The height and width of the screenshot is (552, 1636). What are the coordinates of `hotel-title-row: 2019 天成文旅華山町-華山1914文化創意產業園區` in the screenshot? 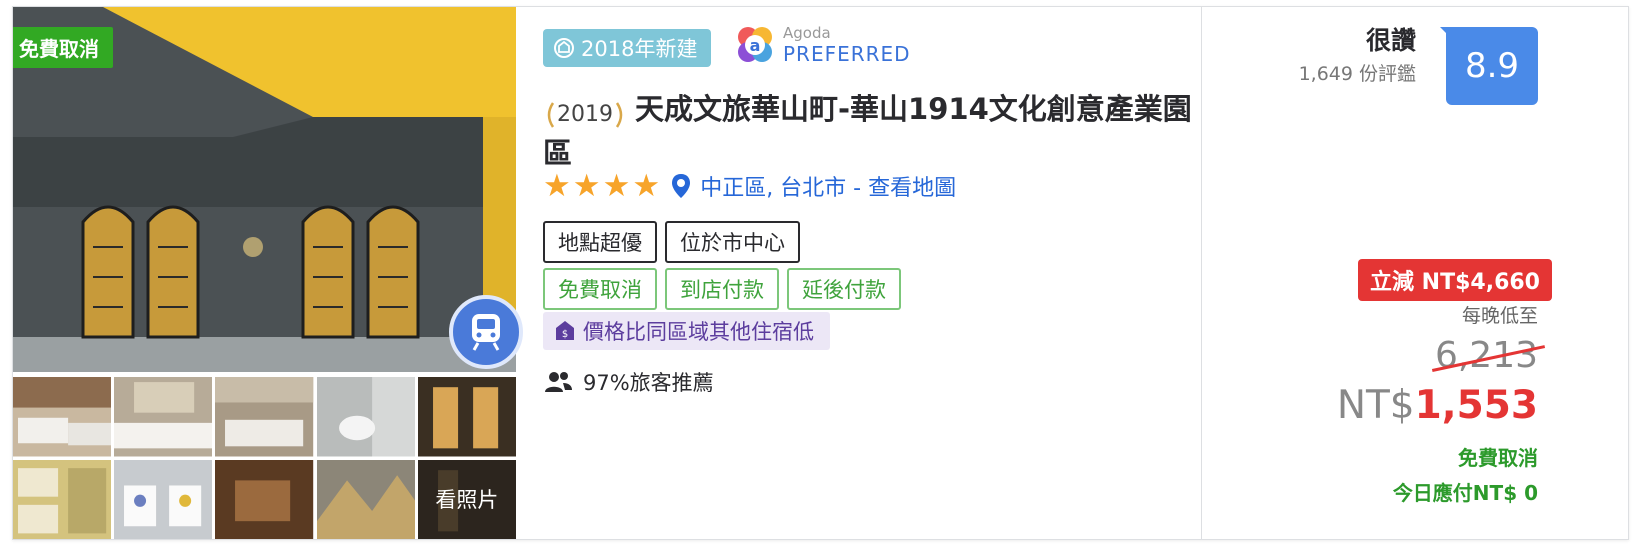 It's located at (878, 131).